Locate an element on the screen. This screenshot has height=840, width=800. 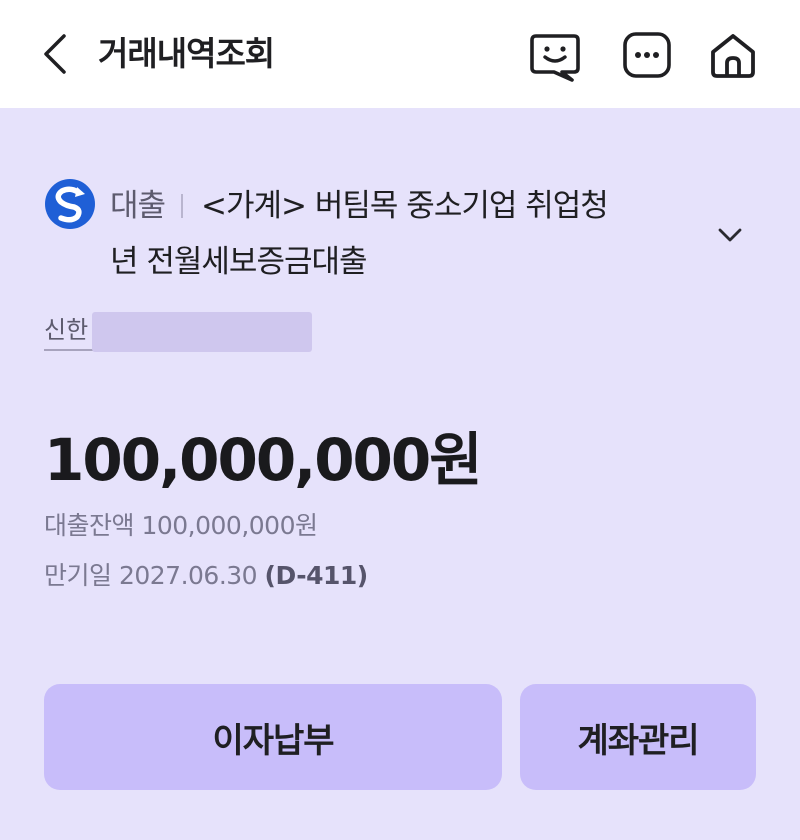
more-button is located at coordinates (647, 55).